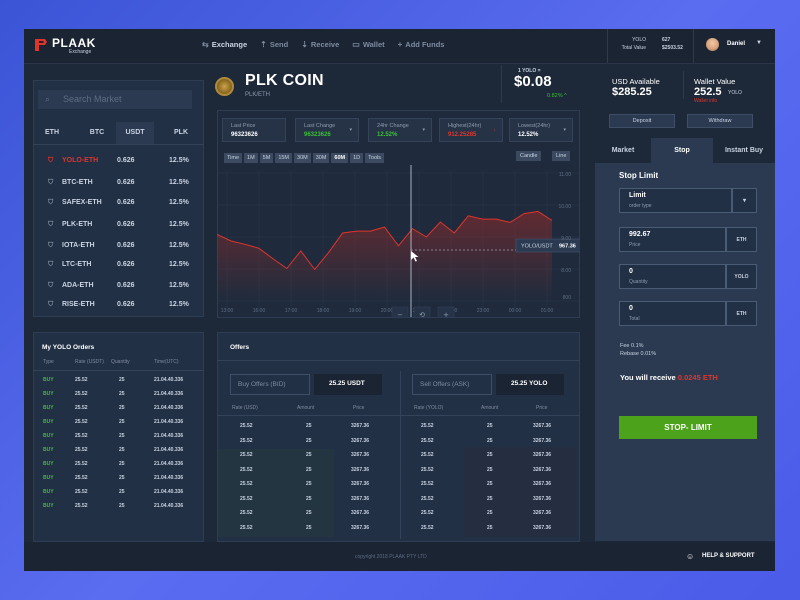 This screenshot has height=600, width=800. What do you see at coordinates (357, 158) in the screenshot?
I see `timeframe-1d: 1D` at bounding box center [357, 158].